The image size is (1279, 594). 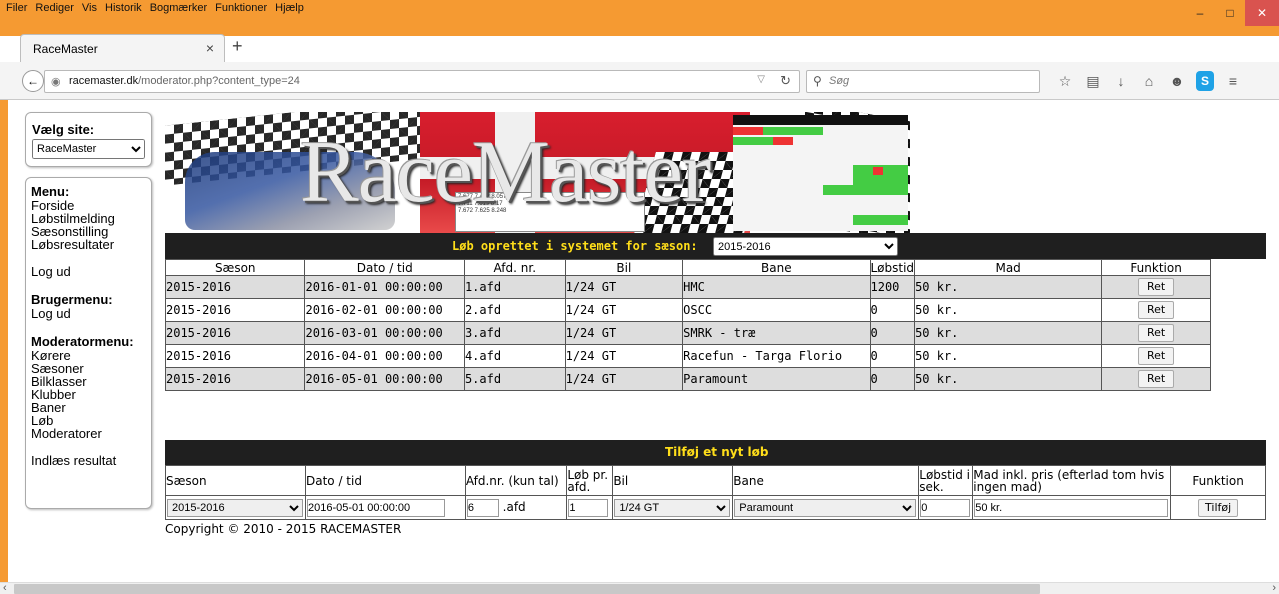 What do you see at coordinates (1230, 13) in the screenshot?
I see `maximize-icon: □` at bounding box center [1230, 13].